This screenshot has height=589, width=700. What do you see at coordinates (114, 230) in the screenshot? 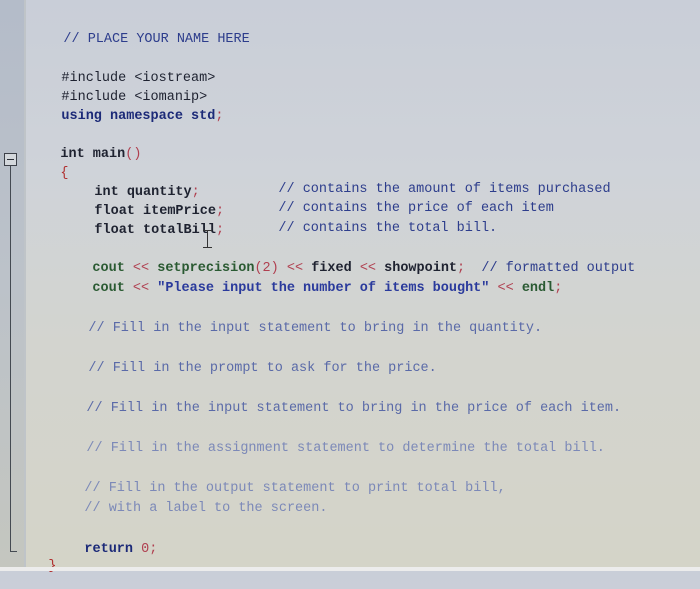
I see `decl-type: float` at bounding box center [114, 230].